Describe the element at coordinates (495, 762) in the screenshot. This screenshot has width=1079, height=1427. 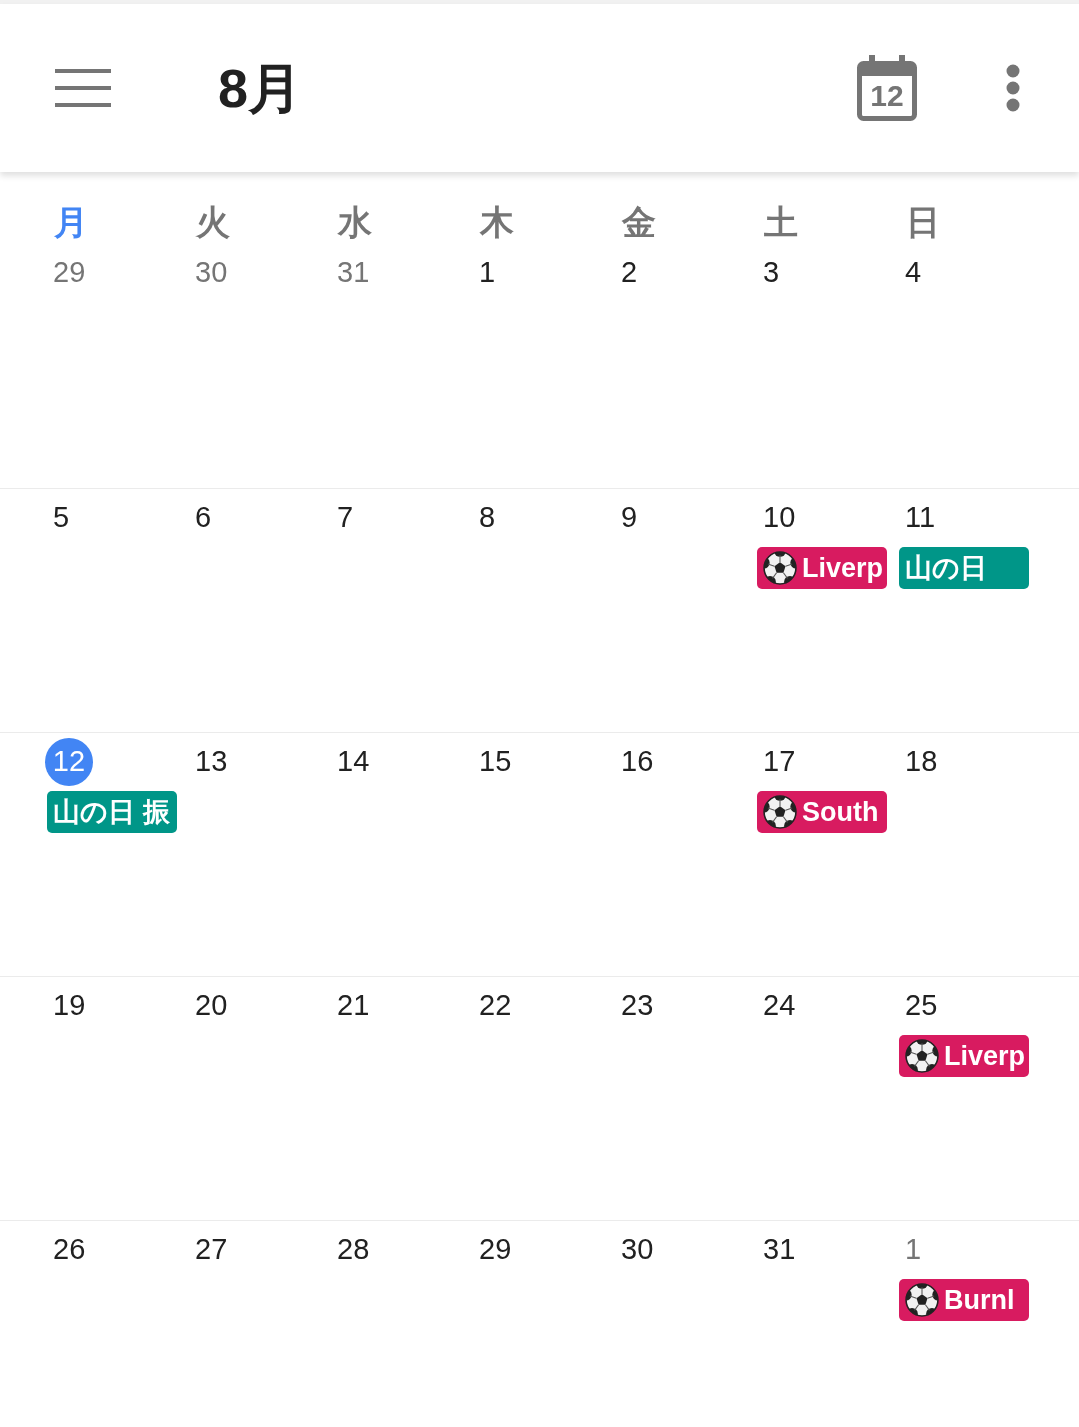
I see `day-number: 15` at that location.